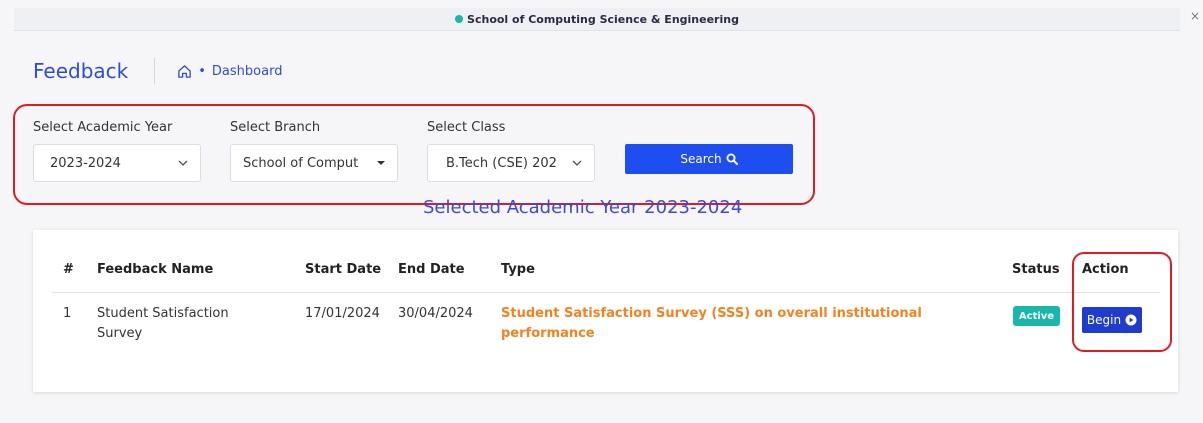 Image resolution: width=1203 pixels, height=423 pixels. I want to click on col-header-index: #, so click(68, 269).